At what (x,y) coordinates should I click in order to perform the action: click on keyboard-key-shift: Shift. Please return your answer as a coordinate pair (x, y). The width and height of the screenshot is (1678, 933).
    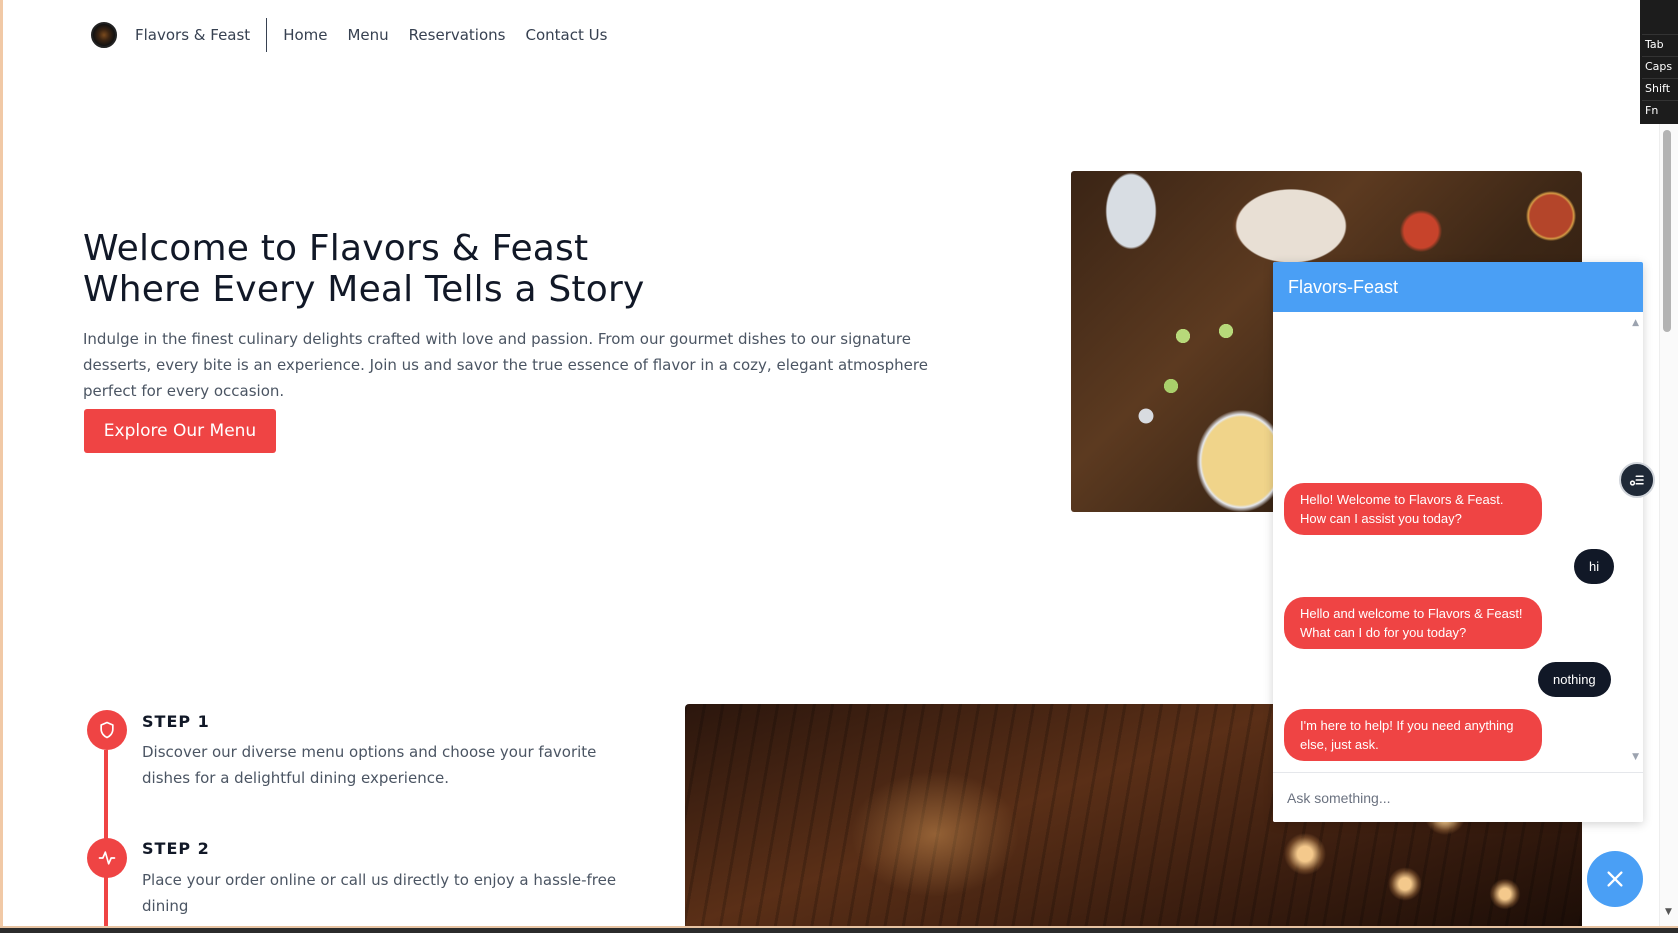
    Looking at the image, I should click on (1660, 88).